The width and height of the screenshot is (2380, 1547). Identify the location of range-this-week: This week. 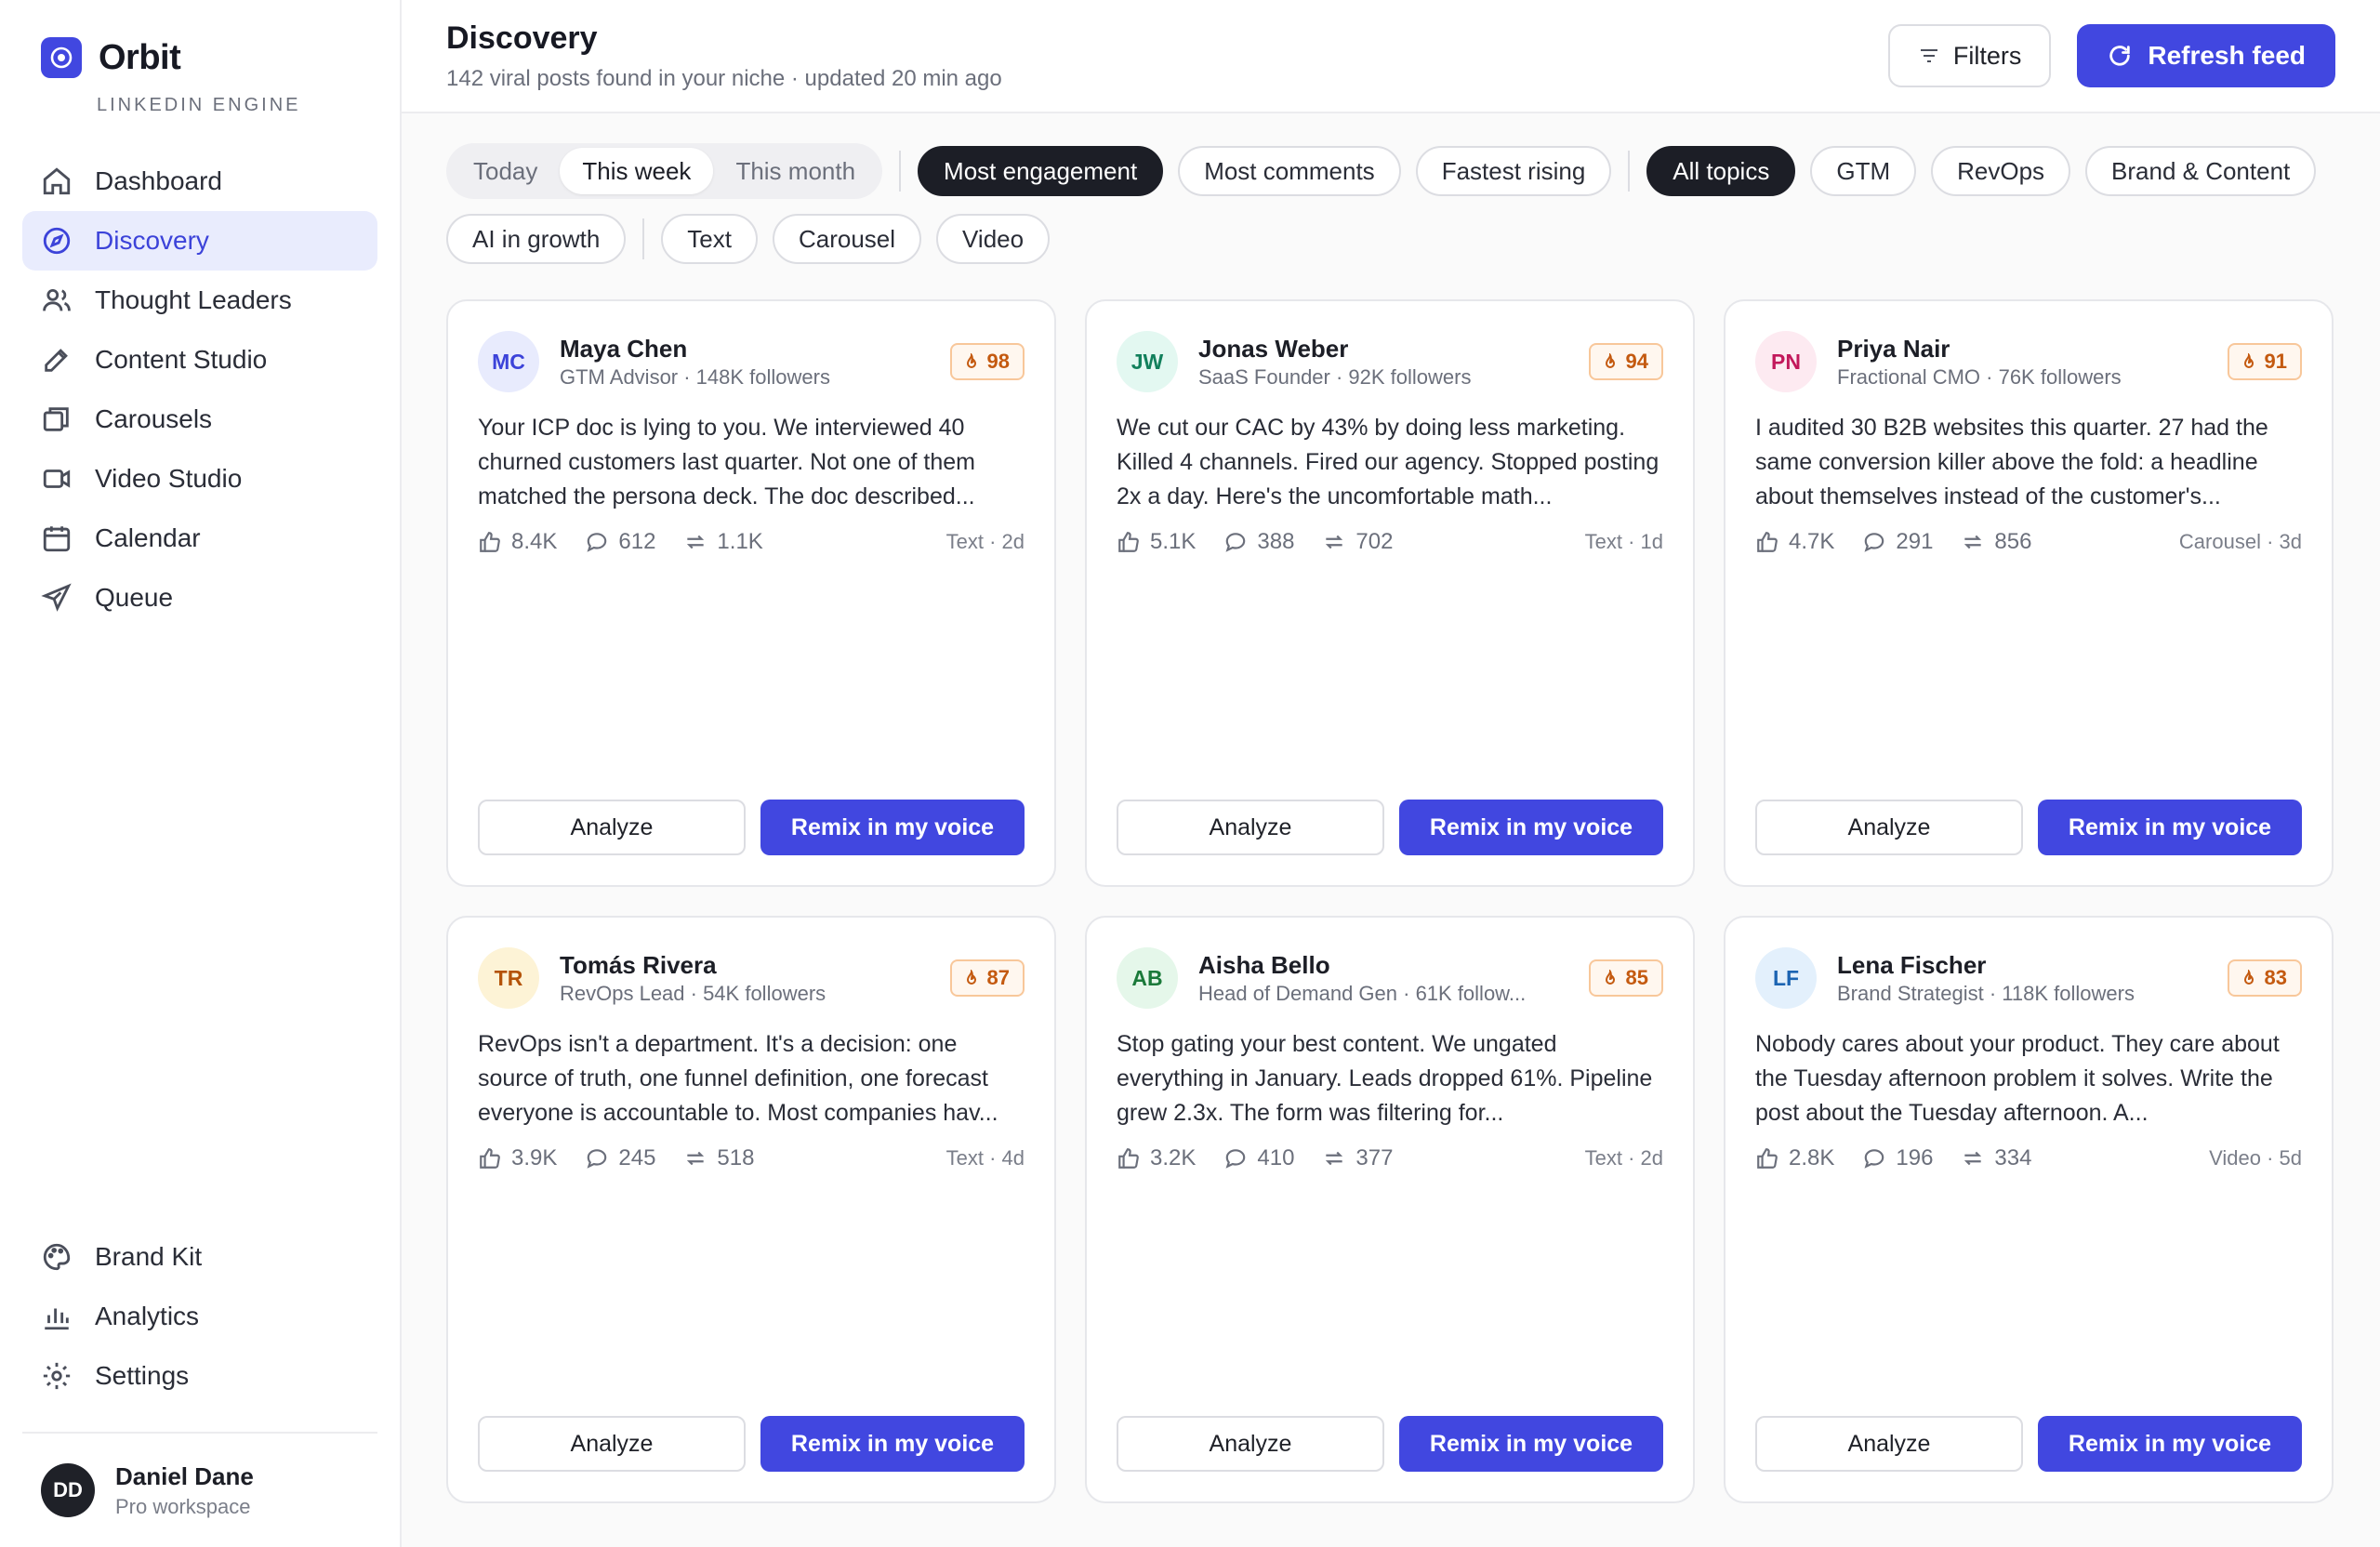
(637, 171).